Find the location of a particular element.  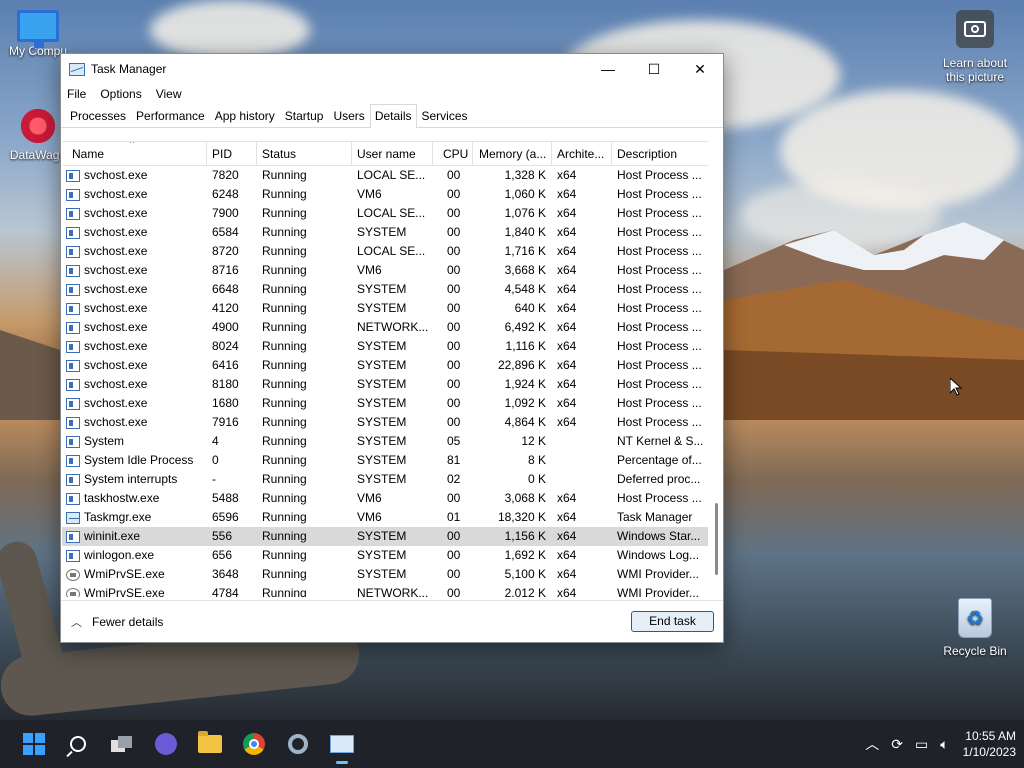

chrome-button is located at coordinates (254, 744).